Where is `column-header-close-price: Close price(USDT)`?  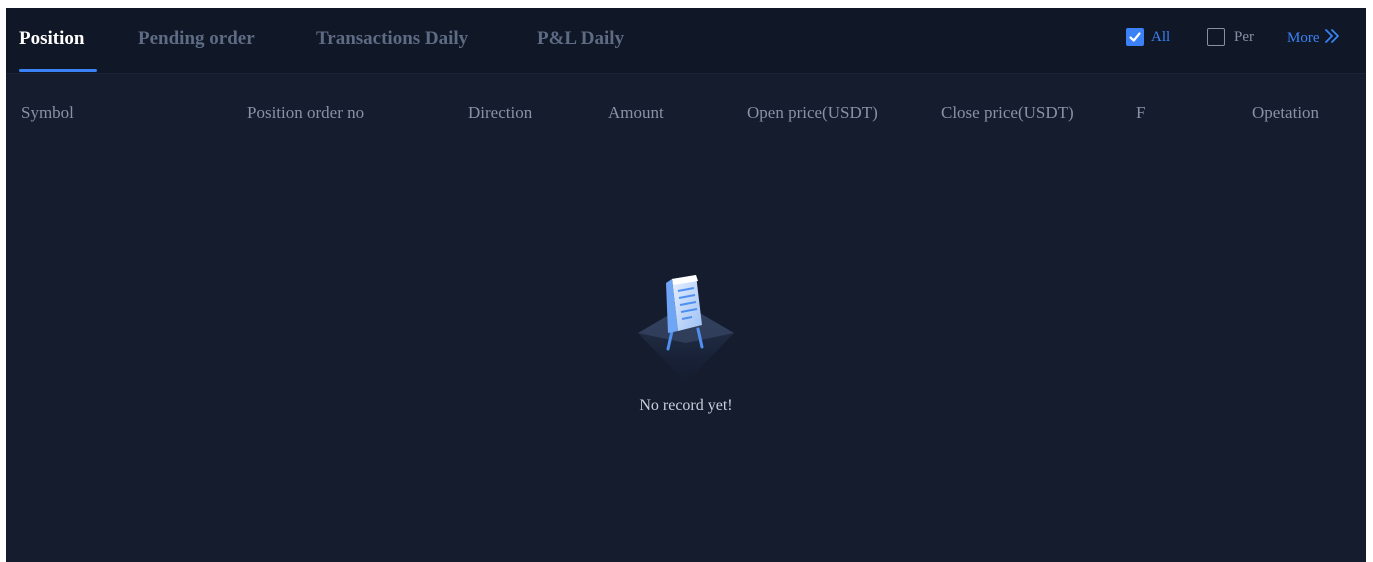 column-header-close-price: Close price(USDT) is located at coordinates (1007, 112).